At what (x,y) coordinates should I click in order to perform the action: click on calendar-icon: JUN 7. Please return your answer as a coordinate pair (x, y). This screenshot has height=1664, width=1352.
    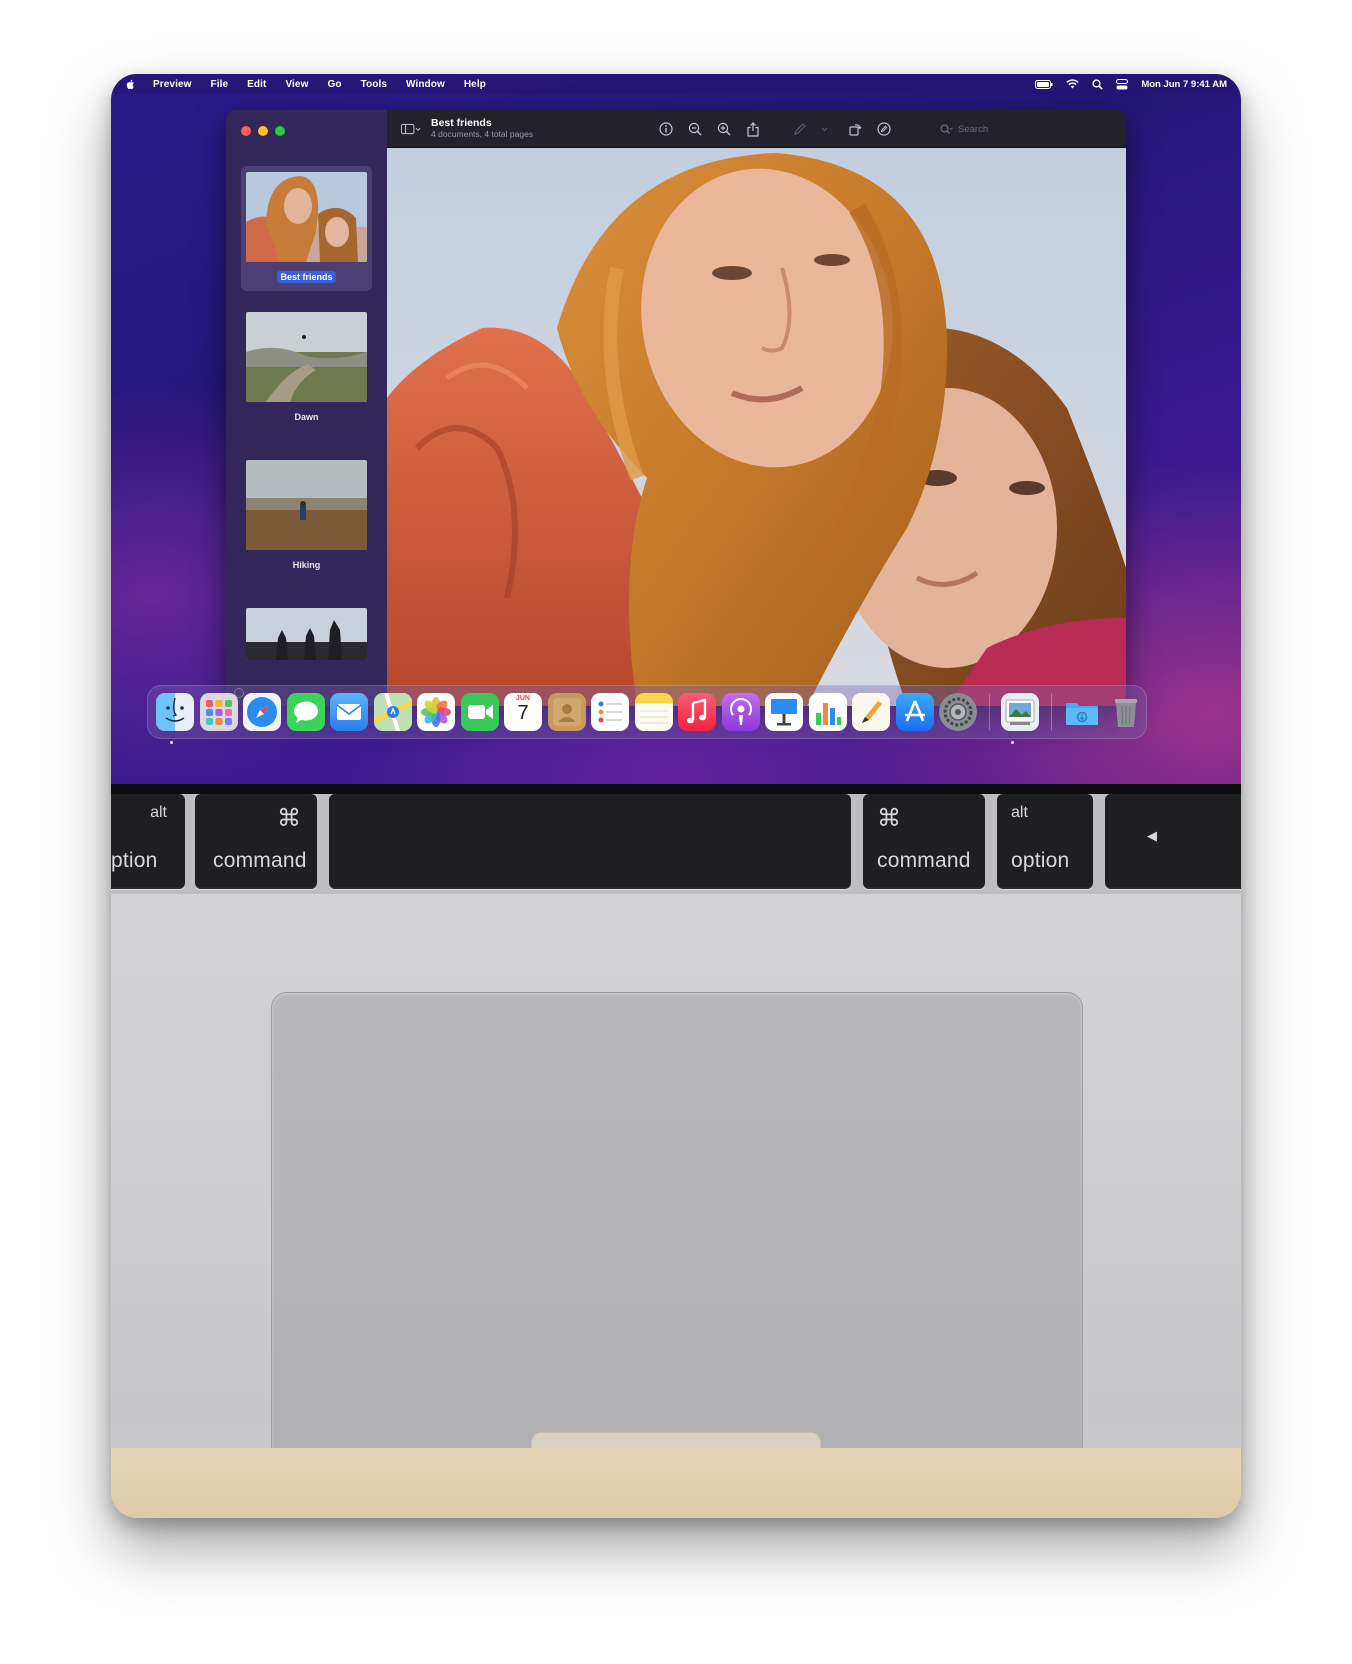
    Looking at the image, I should click on (523, 712).